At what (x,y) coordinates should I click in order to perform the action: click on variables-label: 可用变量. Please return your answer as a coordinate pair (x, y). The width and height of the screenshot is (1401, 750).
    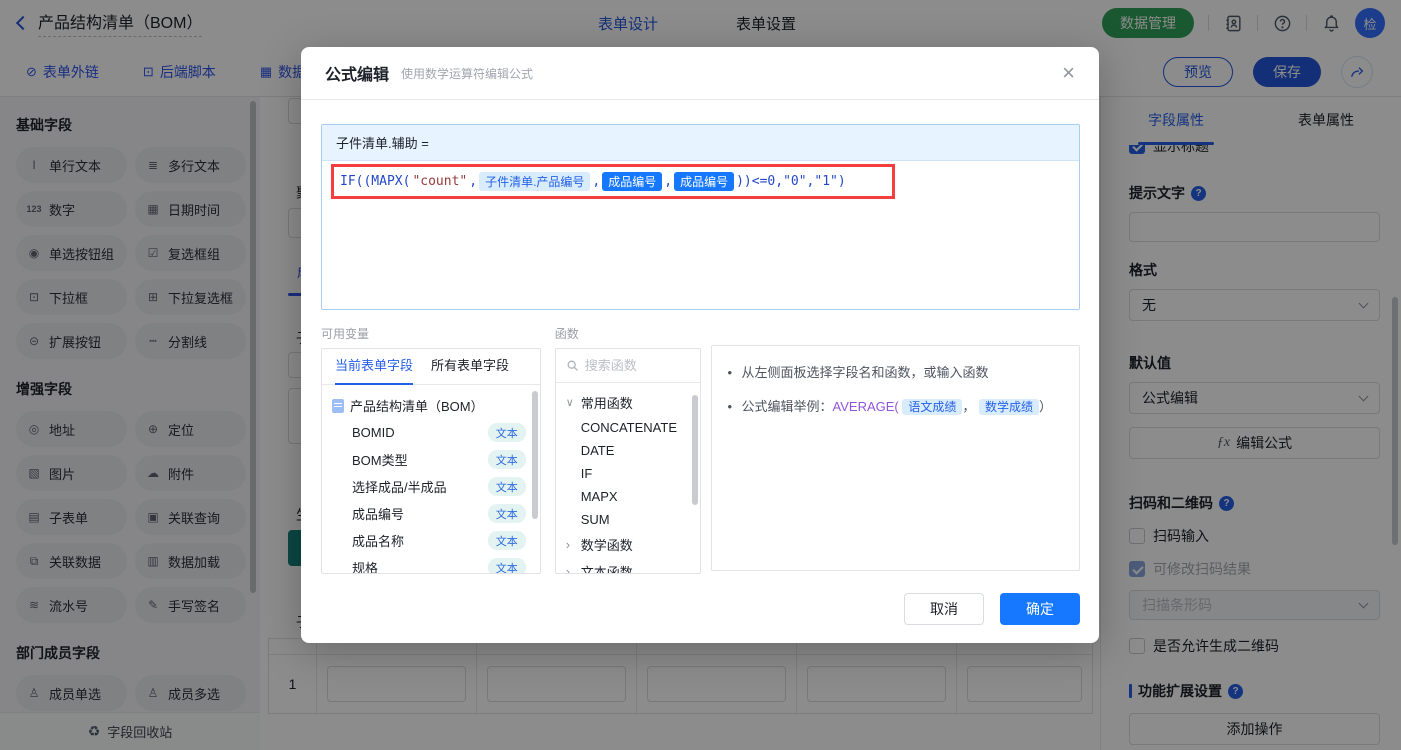
    Looking at the image, I should click on (345, 334).